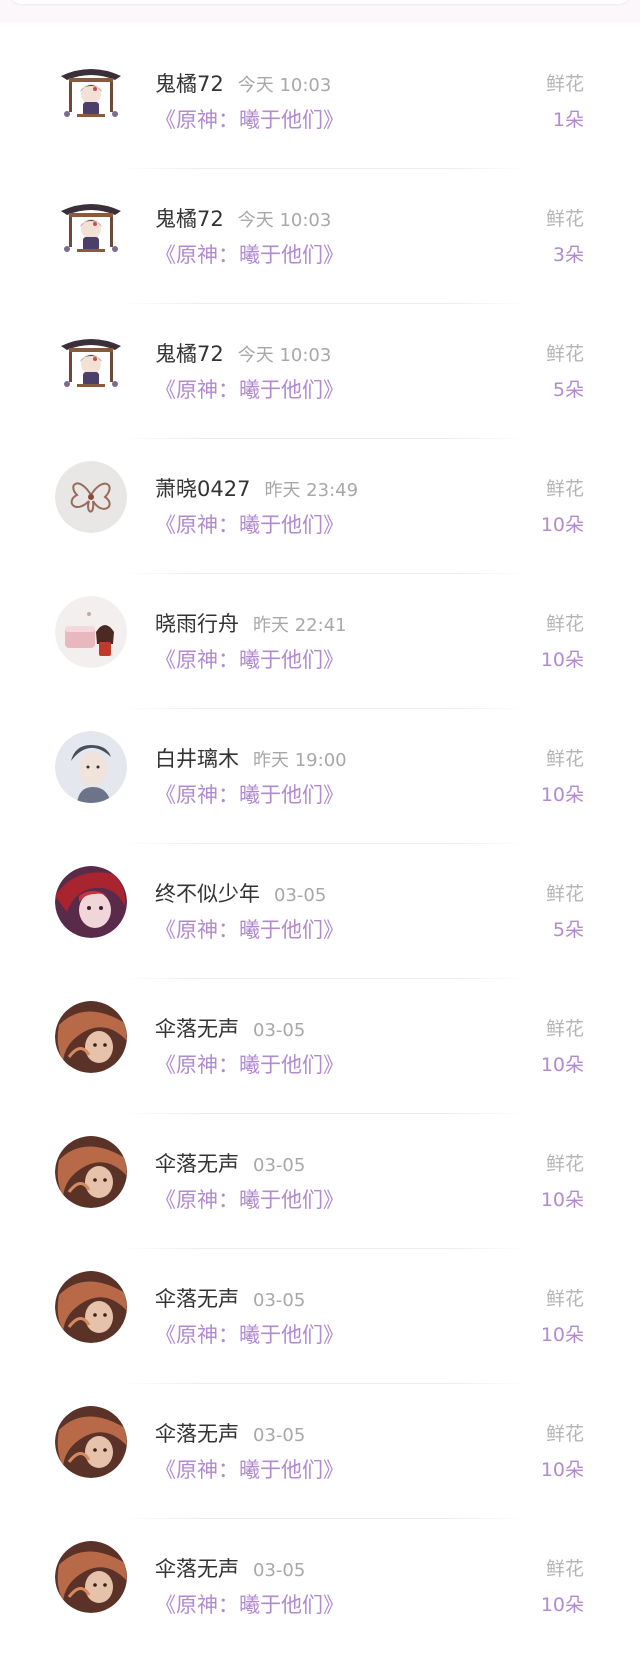 The image size is (640, 1660). Describe the element at coordinates (320, 101) in the screenshot. I see `list-item: 鬼橘72 今天 10:03 《原神：曦于他们》 鲜花 1朵` at that location.